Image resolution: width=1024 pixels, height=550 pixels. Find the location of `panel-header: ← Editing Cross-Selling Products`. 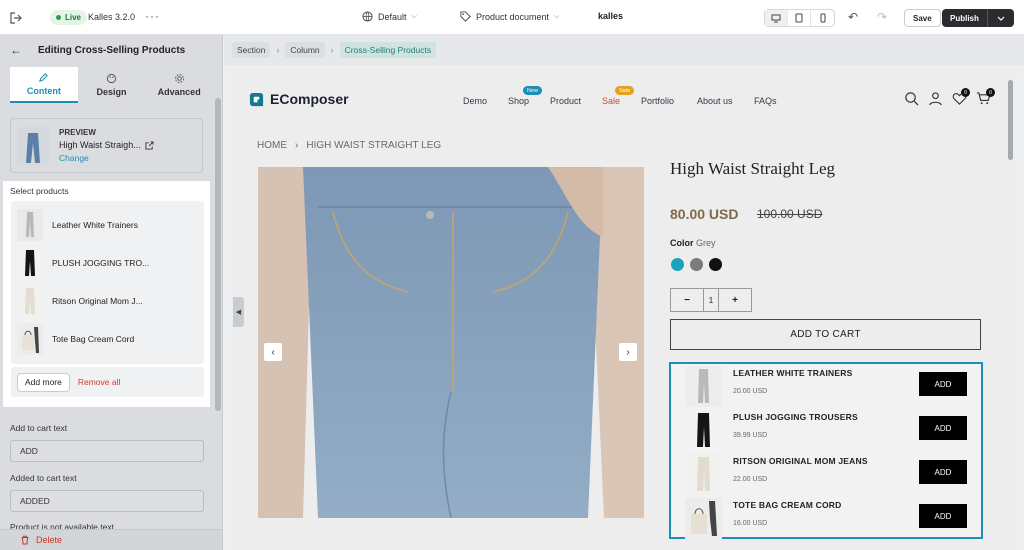

panel-header: ← Editing Cross-Selling Products is located at coordinates (111, 50).